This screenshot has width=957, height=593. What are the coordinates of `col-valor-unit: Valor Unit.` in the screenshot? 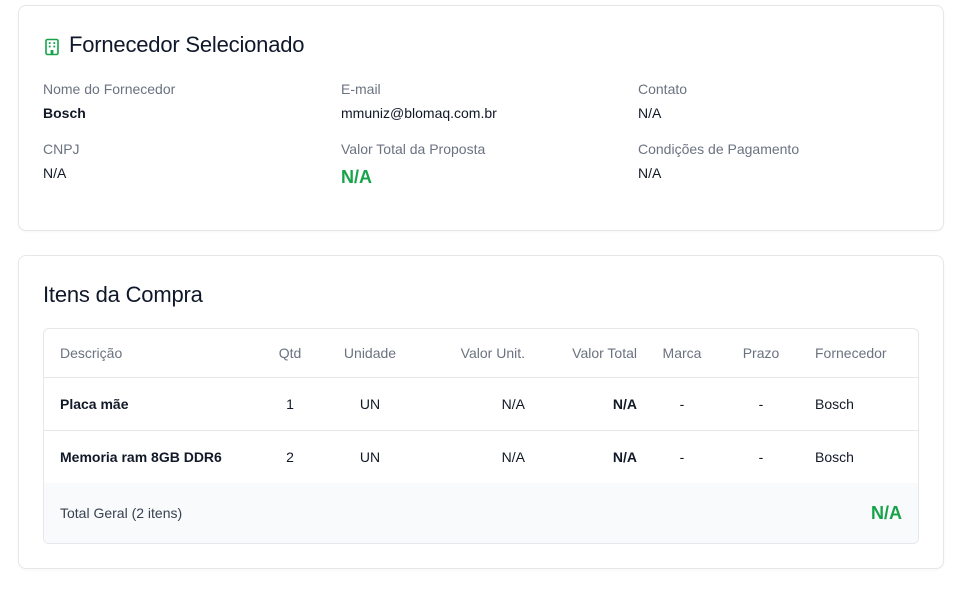 It's located at (471, 353).